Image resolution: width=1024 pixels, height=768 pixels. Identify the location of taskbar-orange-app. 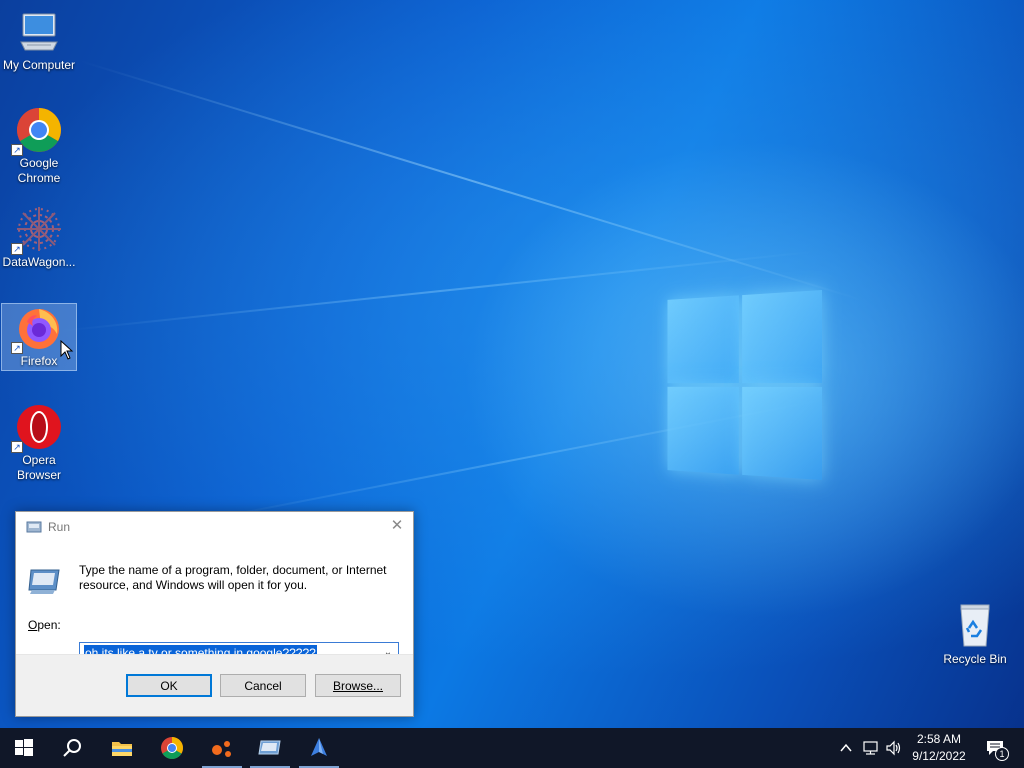
(222, 748).